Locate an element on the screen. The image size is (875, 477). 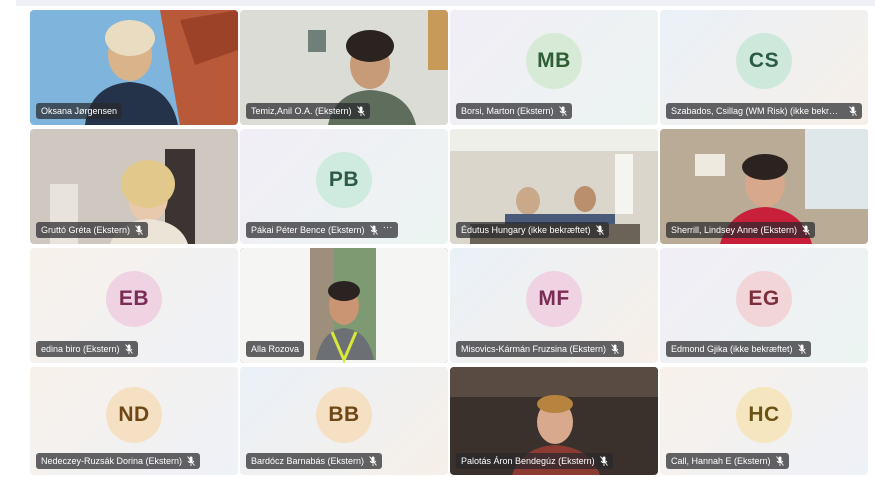
avatar: CS is located at coordinates (764, 60).